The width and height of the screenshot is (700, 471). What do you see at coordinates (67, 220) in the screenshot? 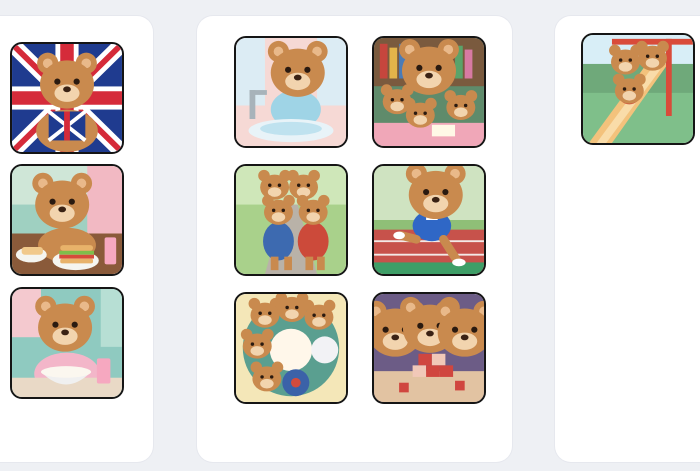
I see `bear-sandwich-icon` at bounding box center [67, 220].